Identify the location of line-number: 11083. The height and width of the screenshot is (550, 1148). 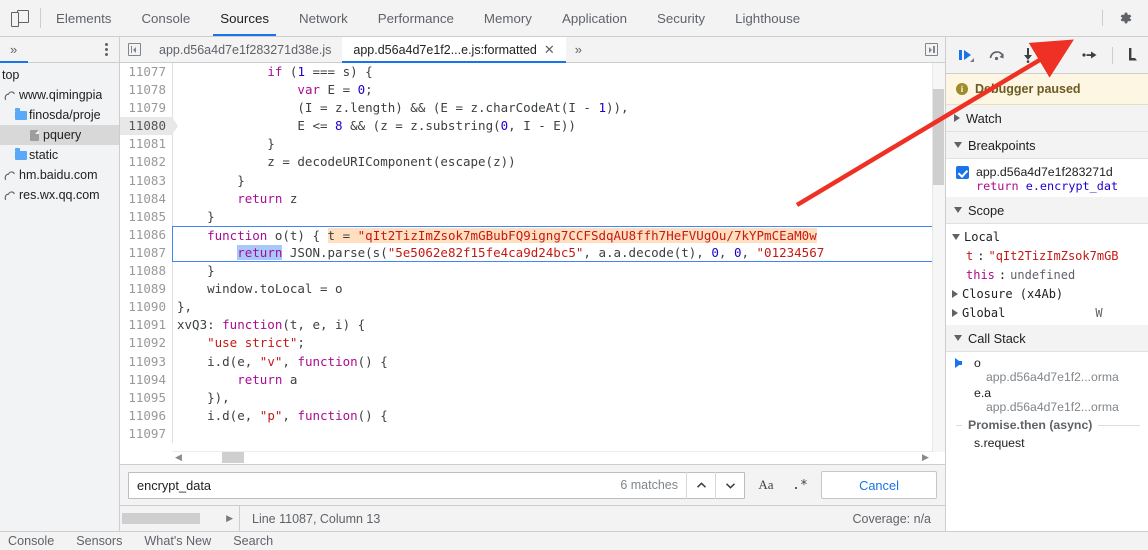
(146, 180).